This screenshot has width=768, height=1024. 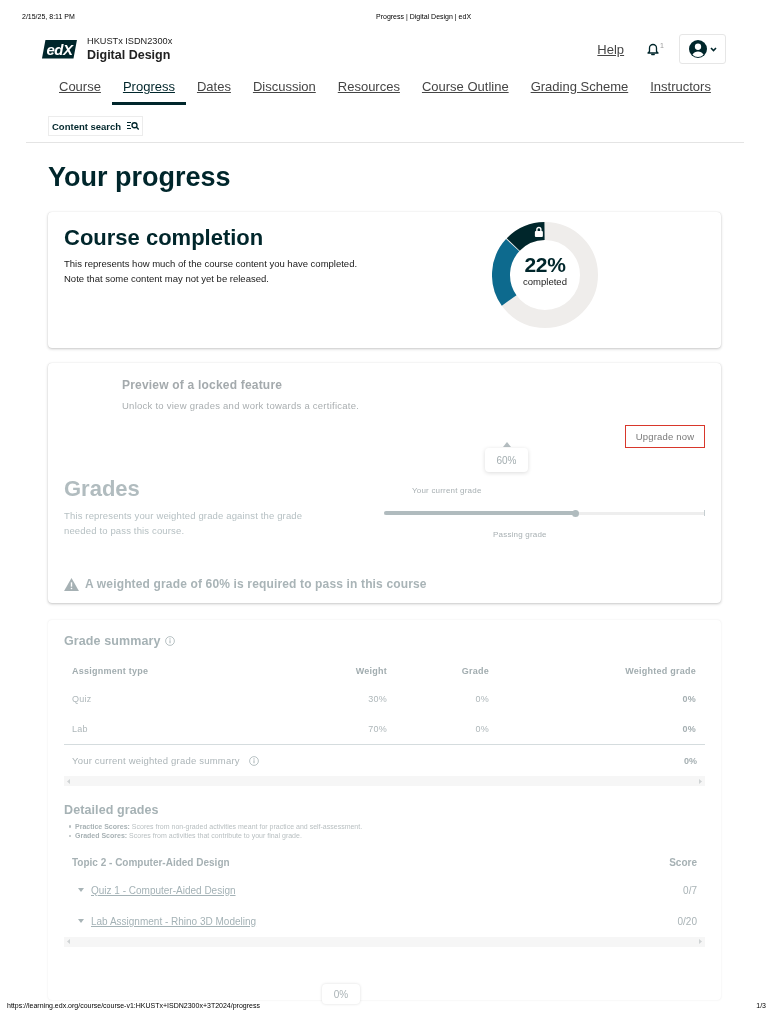 What do you see at coordinates (110, 671) in the screenshot?
I see `column-header: Assignment type` at bounding box center [110, 671].